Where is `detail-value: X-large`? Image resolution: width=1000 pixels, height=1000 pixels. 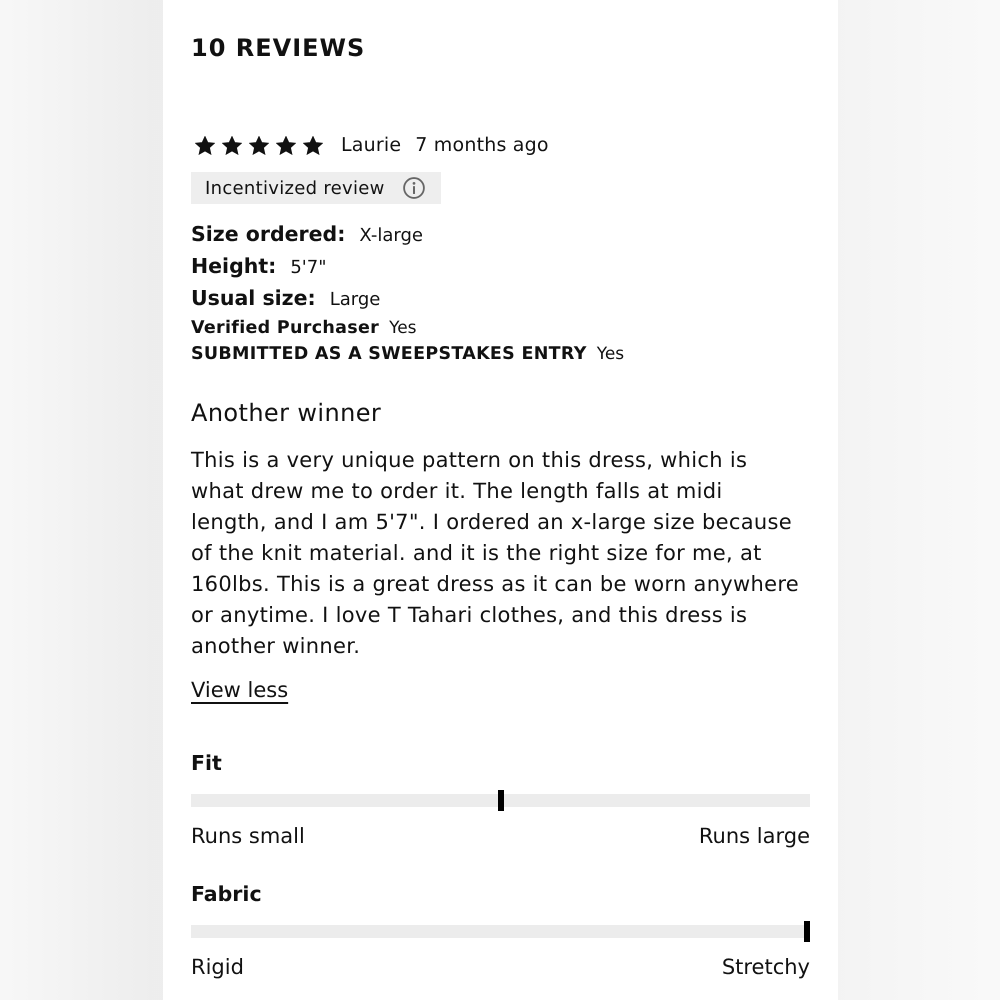 detail-value: X-large is located at coordinates (391, 236).